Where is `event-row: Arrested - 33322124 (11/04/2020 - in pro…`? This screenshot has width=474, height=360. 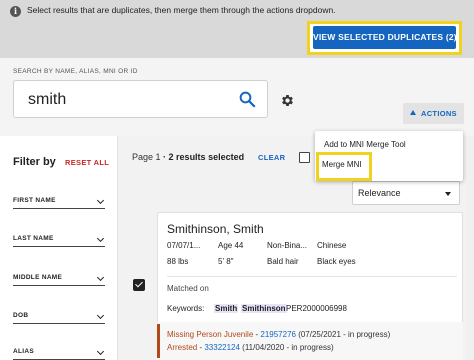 event-row: Arrested - 33322124 (11/04/2020 - in pro… is located at coordinates (250, 347).